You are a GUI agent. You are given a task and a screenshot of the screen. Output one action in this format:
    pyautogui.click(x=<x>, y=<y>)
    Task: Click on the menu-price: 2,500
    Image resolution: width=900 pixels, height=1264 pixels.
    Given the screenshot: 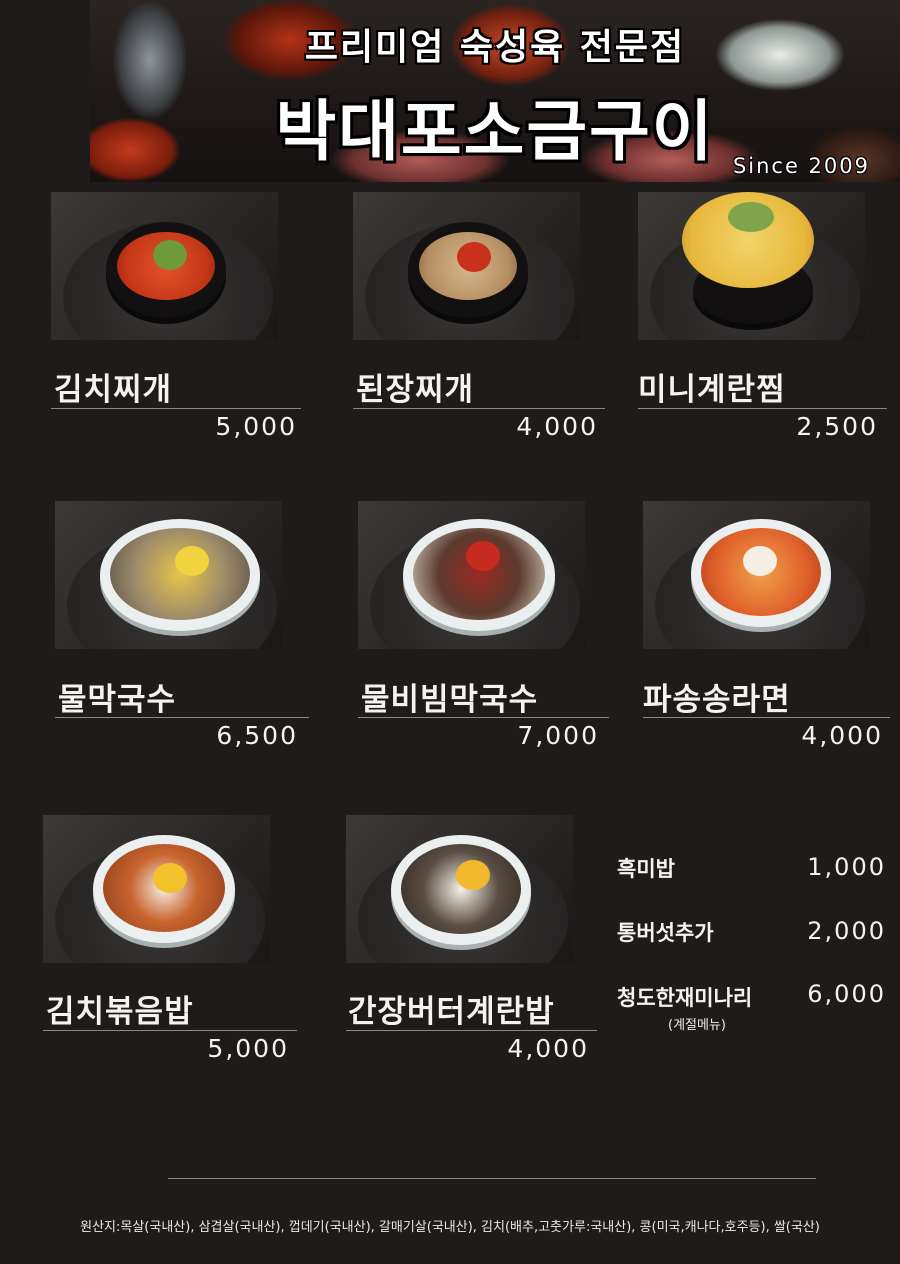 What is the action you would take?
    pyautogui.click(x=837, y=426)
    